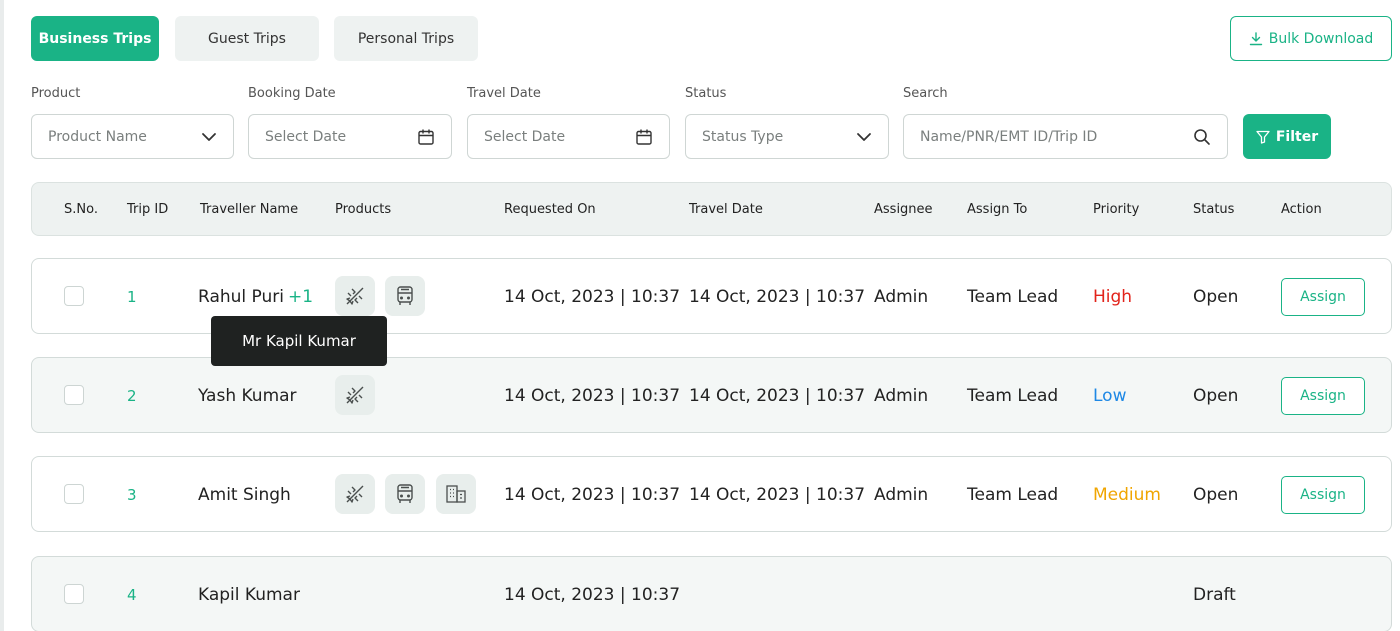 Image resolution: width=1400 pixels, height=631 pixels. I want to click on hotel-icon, so click(456, 494).